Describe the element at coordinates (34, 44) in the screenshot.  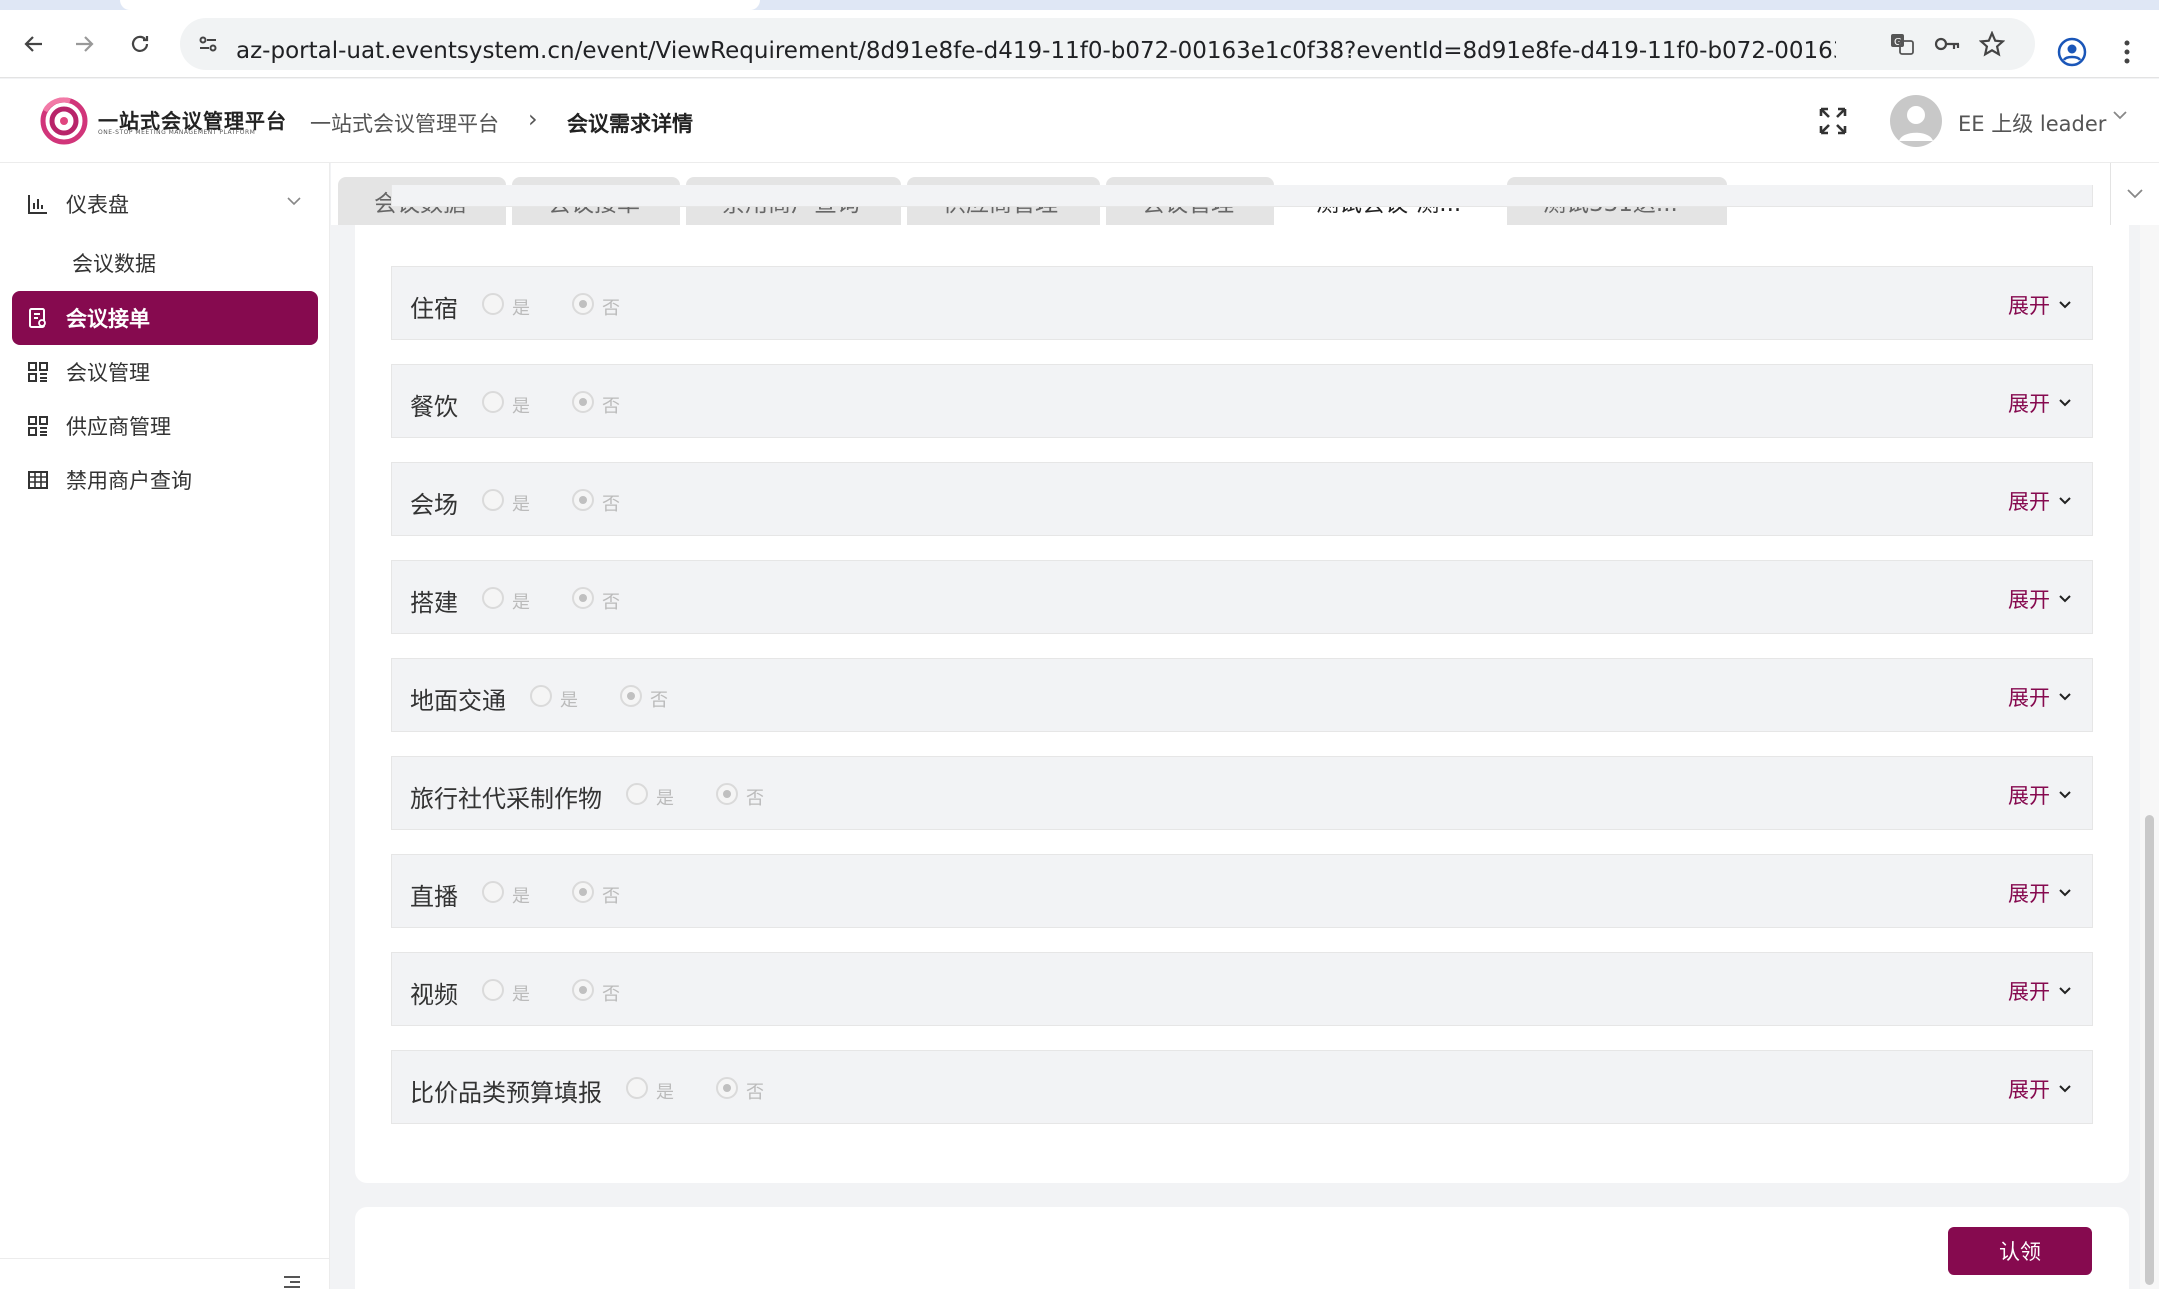
I see `back-icon` at that location.